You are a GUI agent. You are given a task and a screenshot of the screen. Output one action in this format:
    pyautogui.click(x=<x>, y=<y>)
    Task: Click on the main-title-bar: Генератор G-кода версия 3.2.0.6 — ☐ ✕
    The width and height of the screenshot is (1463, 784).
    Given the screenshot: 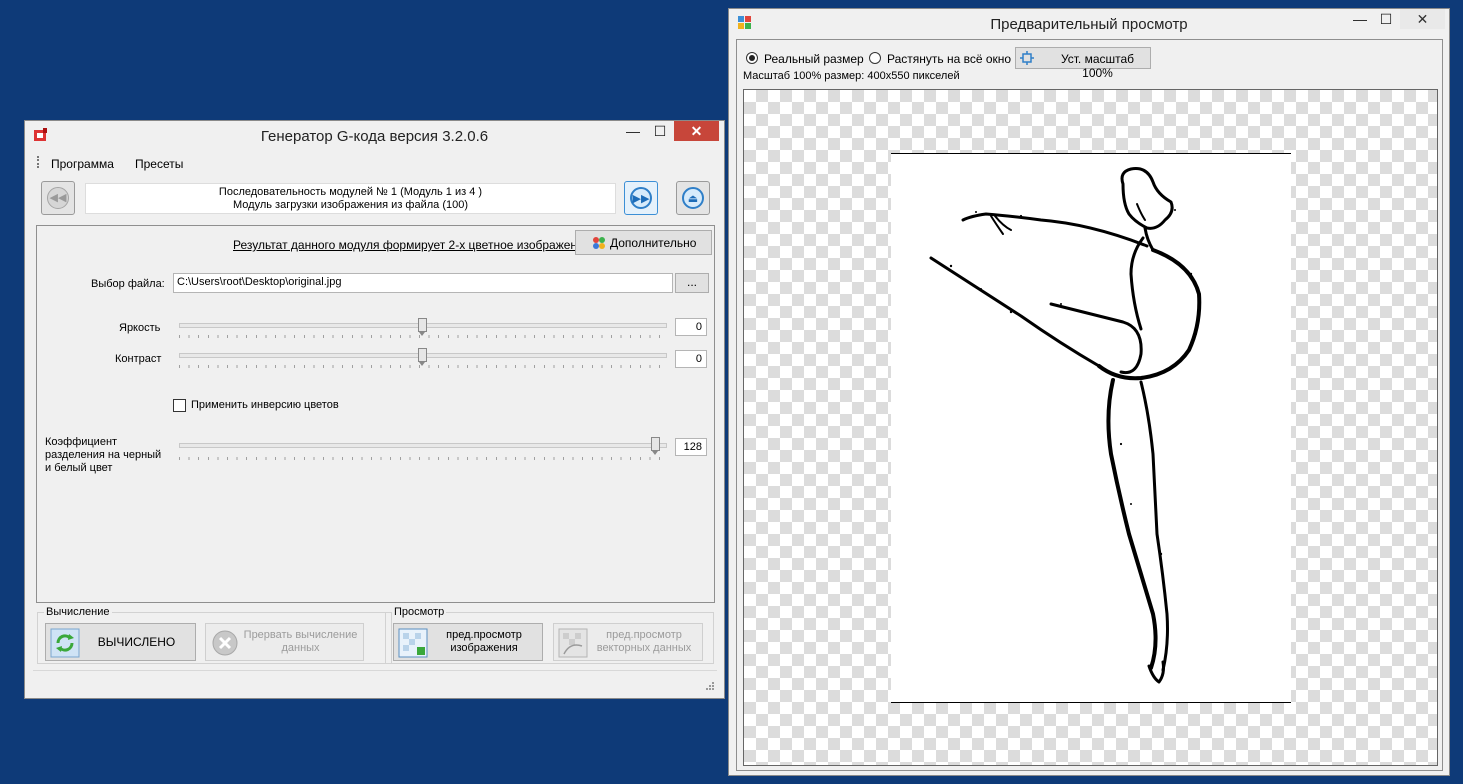 What is the action you would take?
    pyautogui.click(x=374, y=136)
    